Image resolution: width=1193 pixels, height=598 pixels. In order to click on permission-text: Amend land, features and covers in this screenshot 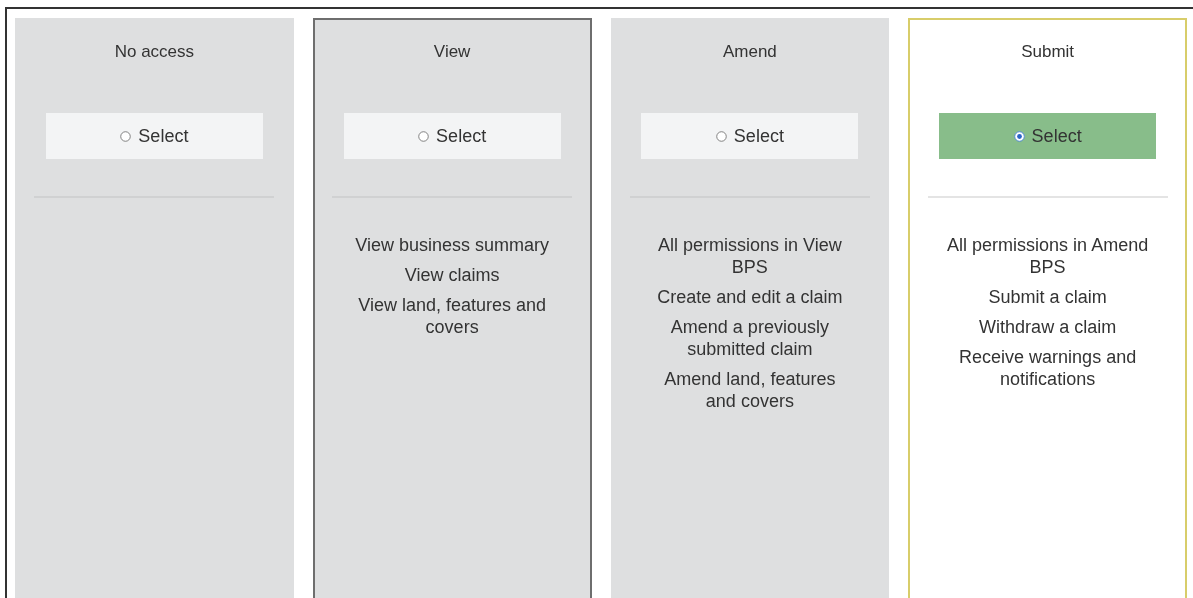, I will do `click(750, 390)`.